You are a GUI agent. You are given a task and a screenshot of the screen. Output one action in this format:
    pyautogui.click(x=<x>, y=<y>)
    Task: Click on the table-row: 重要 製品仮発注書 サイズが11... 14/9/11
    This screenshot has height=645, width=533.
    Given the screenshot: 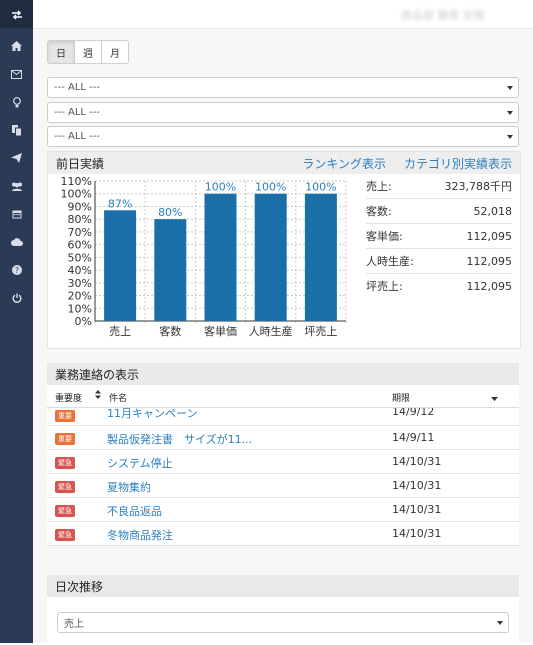 What is the action you would take?
    pyautogui.click(x=283, y=438)
    